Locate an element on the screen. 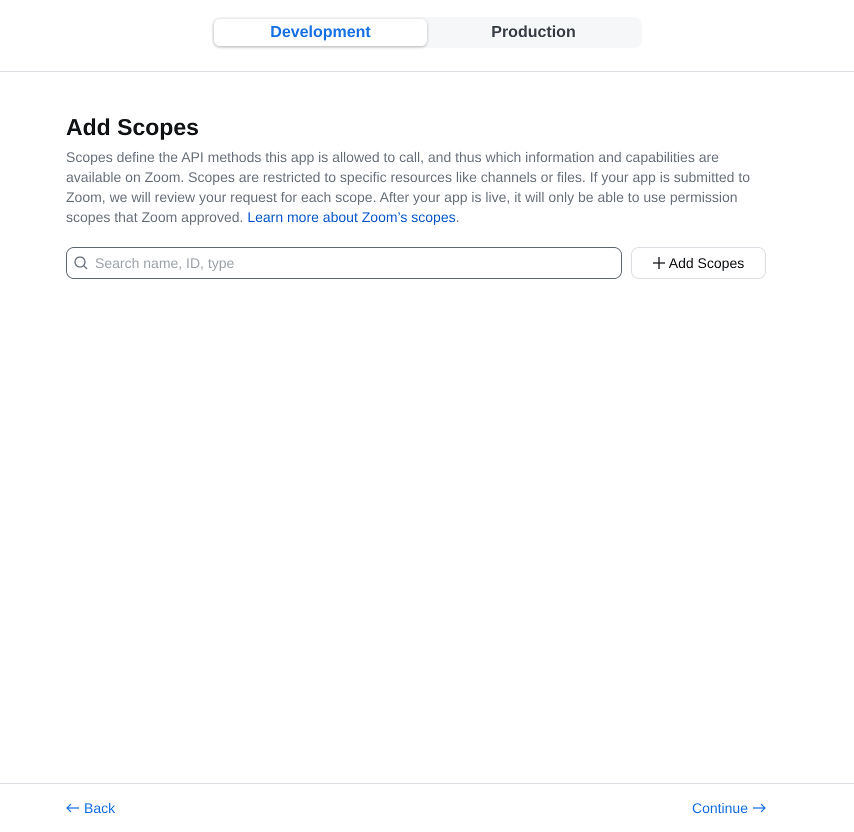 The width and height of the screenshot is (854, 832). search-field: Search name, ID, type is located at coordinates (344, 263).